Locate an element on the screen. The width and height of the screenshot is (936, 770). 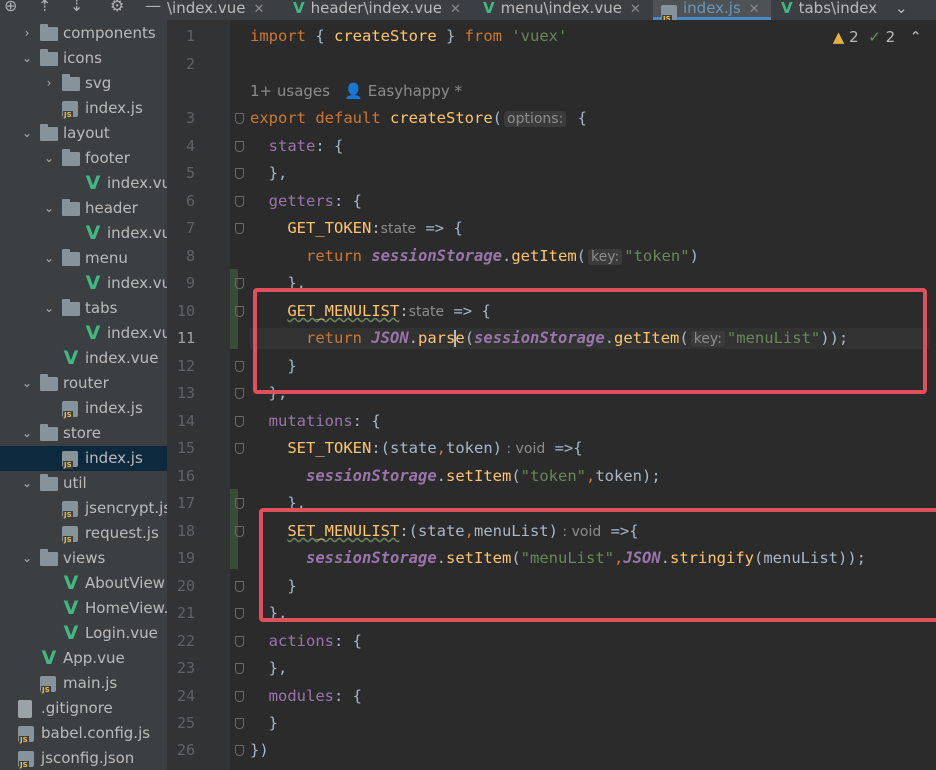
inspection-status: ▲ 2 ✓ 2 ⌃ is located at coordinates (877, 37).